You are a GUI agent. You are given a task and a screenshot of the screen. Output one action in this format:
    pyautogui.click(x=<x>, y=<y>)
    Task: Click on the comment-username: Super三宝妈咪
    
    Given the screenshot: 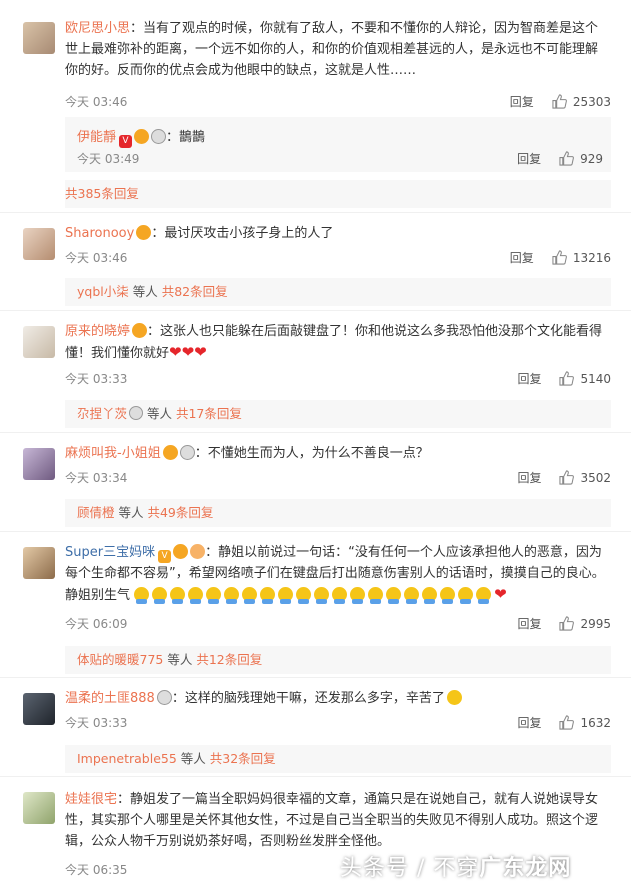 What is the action you would take?
    pyautogui.click(x=110, y=552)
    